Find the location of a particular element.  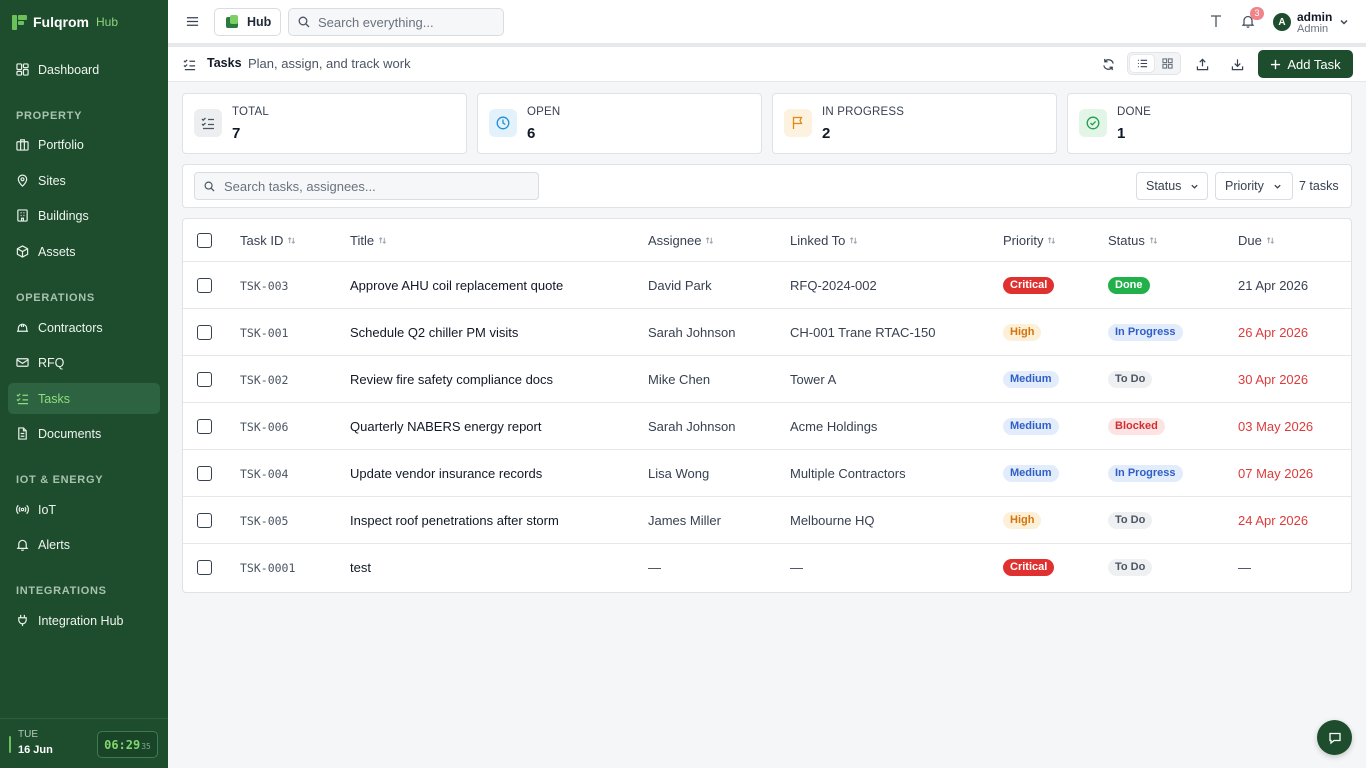

priority-filter-select: Priority is located at coordinates (1254, 186).